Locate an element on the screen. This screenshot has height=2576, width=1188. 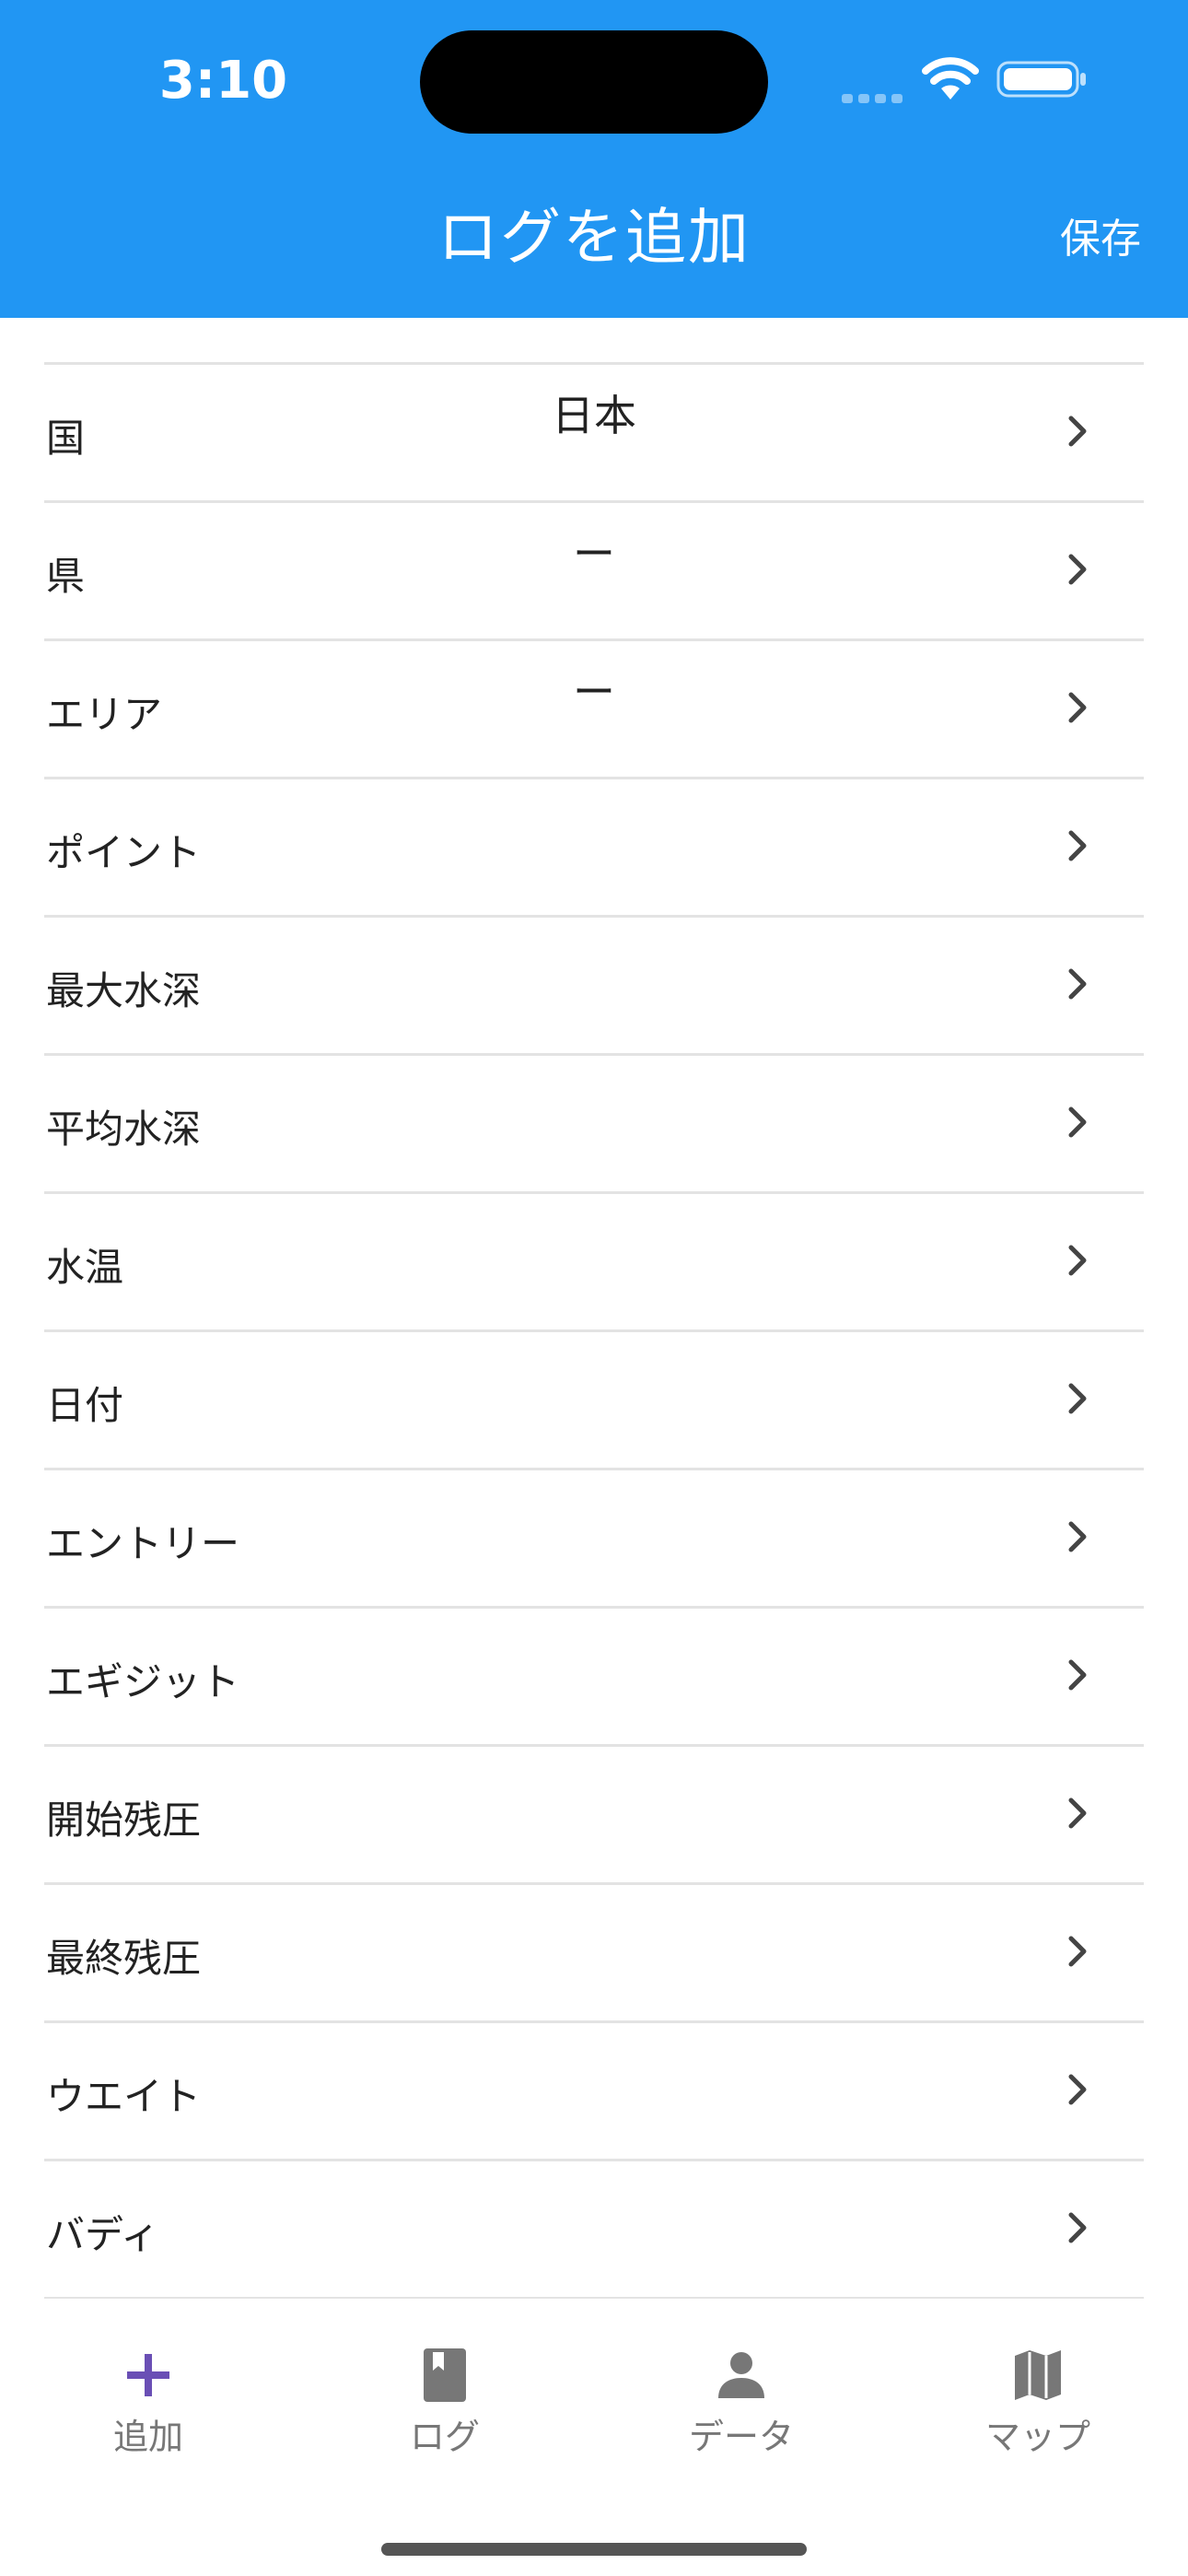
row-label: エギジット is located at coordinates (143, 1681).